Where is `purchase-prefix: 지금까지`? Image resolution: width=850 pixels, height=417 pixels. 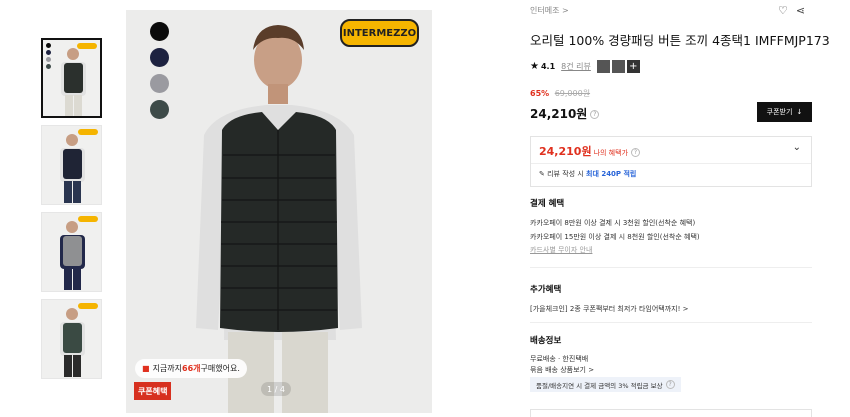 purchase-prefix: 지금까지 is located at coordinates (167, 368).